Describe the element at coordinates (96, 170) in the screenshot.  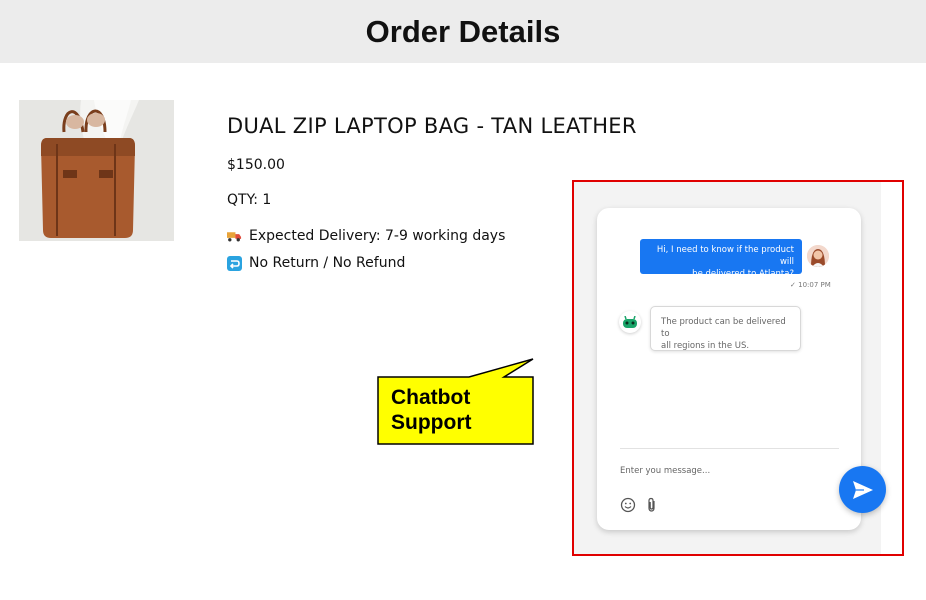
I see `product-image` at that location.